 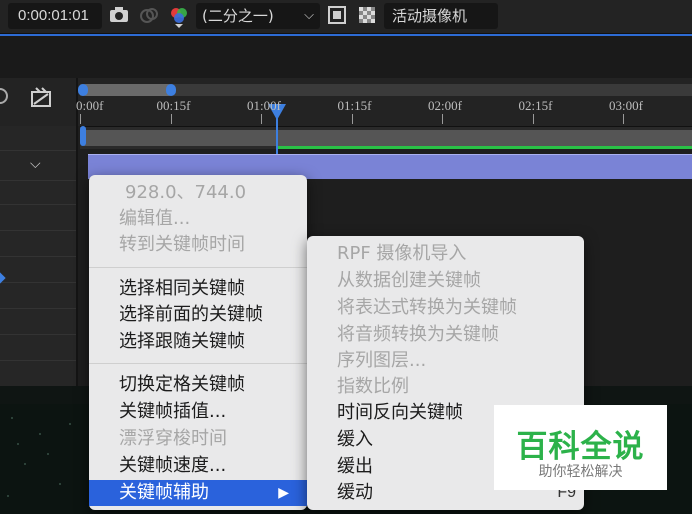 I want to click on layer-panel: ⌵, so click(x=38, y=256).